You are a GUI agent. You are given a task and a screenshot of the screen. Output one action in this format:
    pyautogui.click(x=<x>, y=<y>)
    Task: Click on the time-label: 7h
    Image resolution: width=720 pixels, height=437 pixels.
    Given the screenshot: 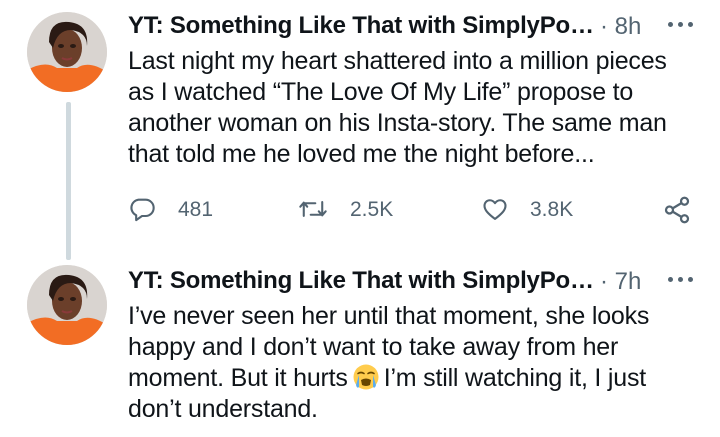 What is the action you would take?
    pyautogui.click(x=628, y=281)
    